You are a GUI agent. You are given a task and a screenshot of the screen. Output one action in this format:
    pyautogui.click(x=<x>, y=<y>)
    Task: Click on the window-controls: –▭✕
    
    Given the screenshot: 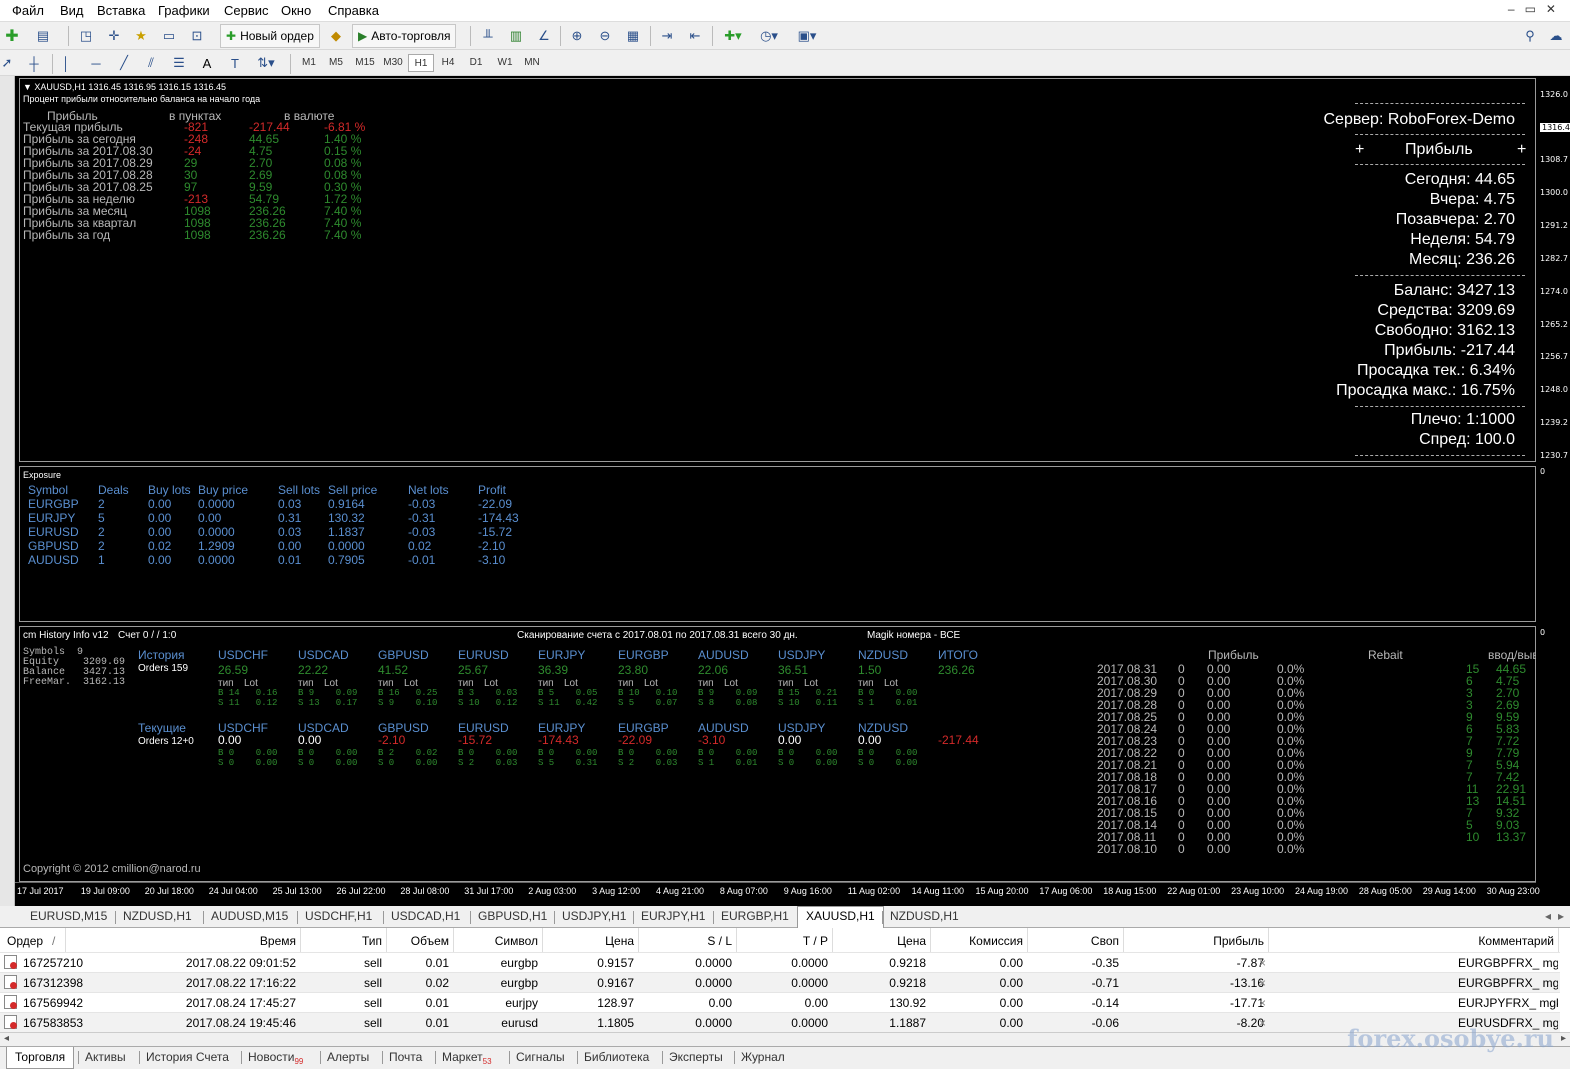 What is the action you would take?
    pyautogui.click(x=1537, y=9)
    